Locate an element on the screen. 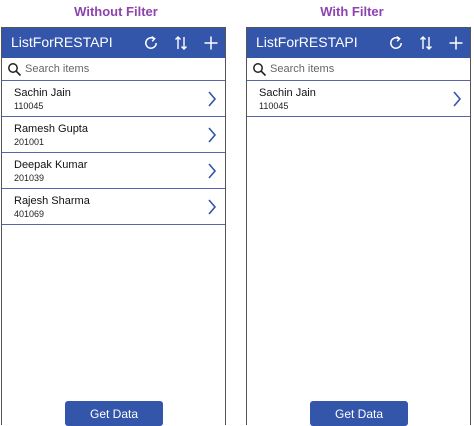  items-list: Sachin Jain 110045 is located at coordinates (358, 99).